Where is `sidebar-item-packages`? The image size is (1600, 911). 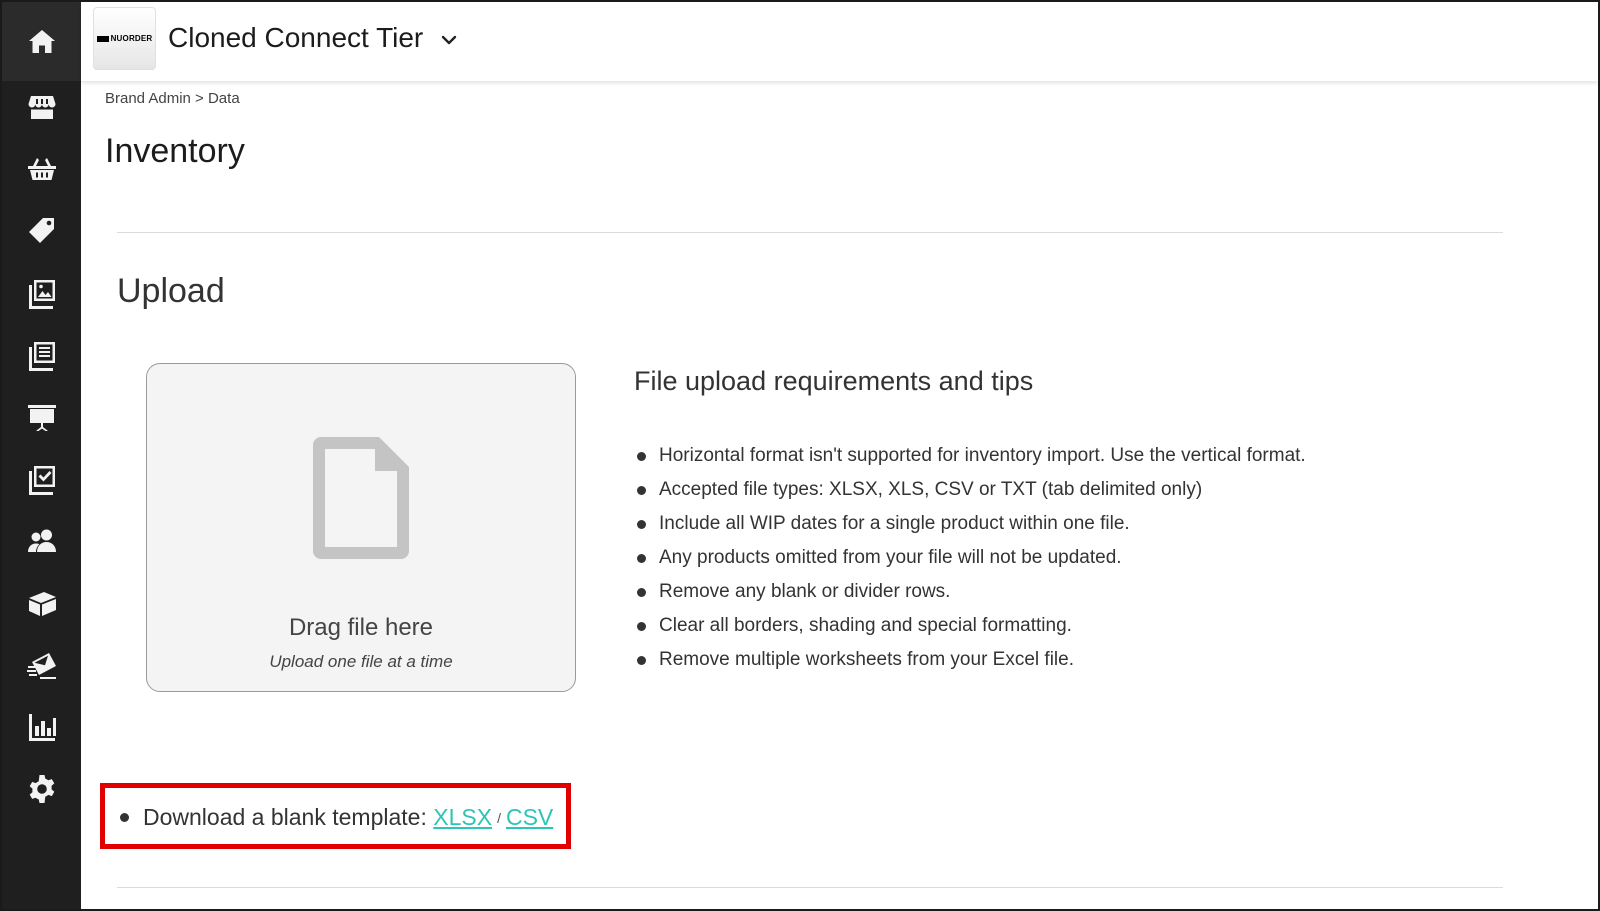 sidebar-item-packages is located at coordinates (41, 603).